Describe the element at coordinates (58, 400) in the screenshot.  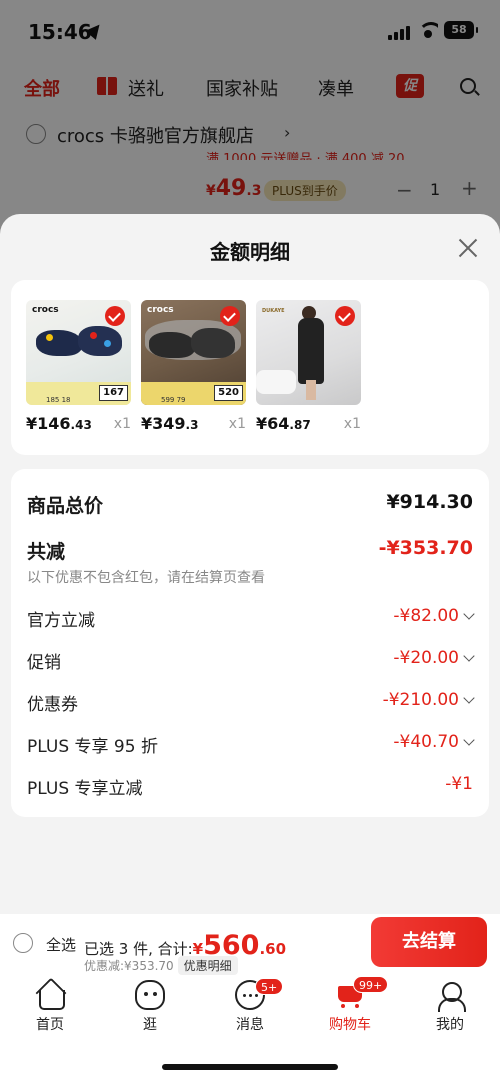
I see `strip-numbers: 185 18` at that location.